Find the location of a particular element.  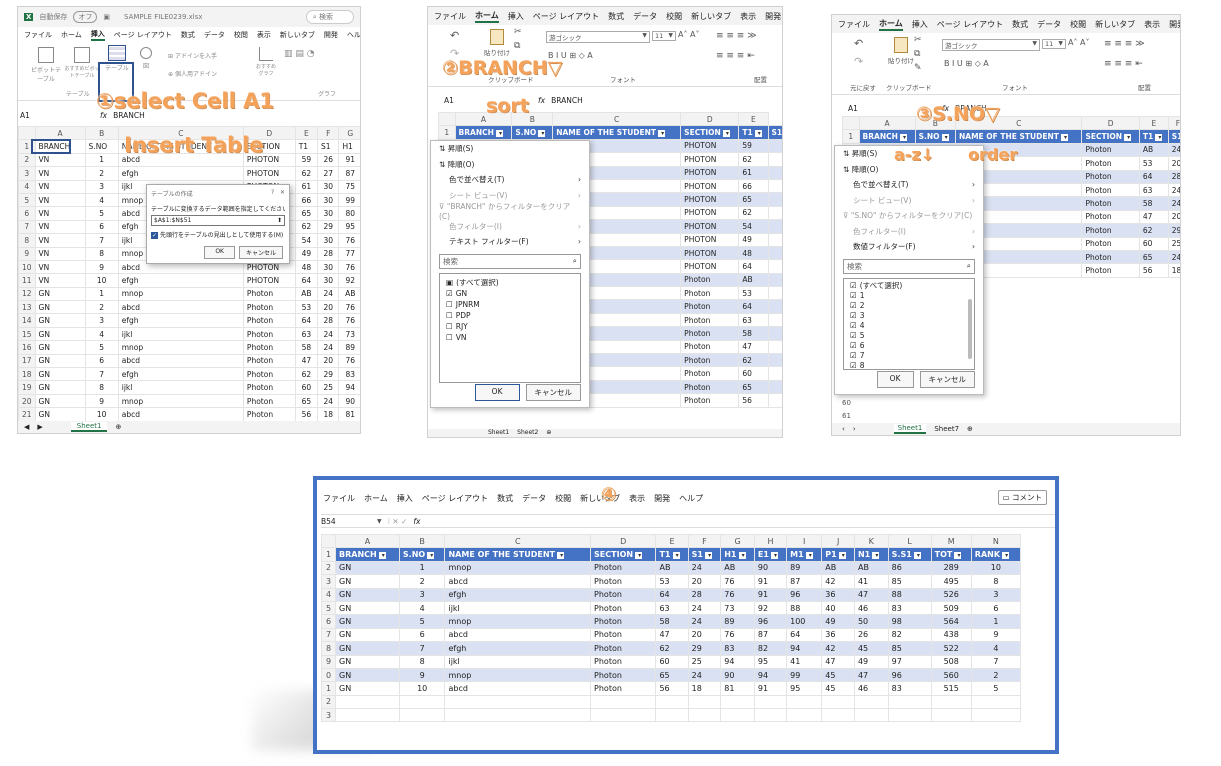

row-header: 16 is located at coordinates (27, 347).